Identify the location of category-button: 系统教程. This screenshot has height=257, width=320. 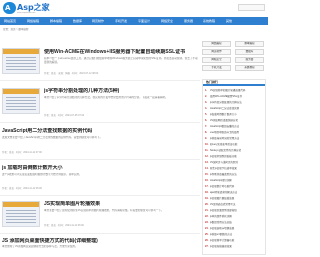
(249, 68).